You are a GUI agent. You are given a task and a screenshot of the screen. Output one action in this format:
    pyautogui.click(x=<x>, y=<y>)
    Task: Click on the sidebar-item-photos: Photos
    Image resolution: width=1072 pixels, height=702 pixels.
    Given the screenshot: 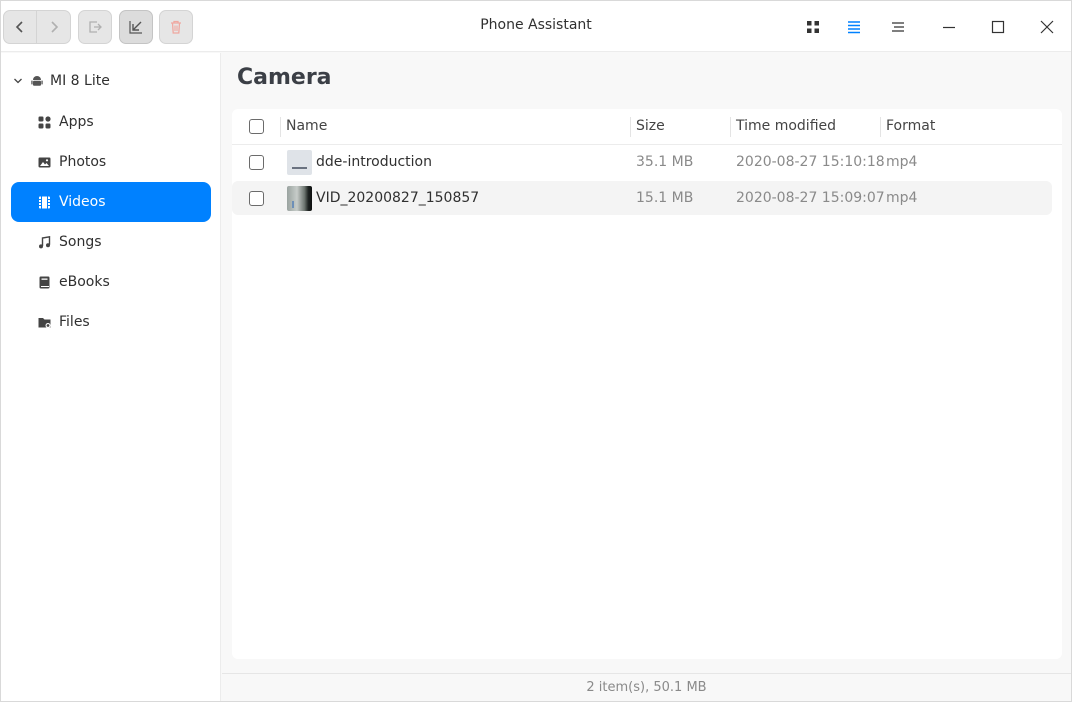 What is the action you would take?
    pyautogui.click(x=111, y=162)
    